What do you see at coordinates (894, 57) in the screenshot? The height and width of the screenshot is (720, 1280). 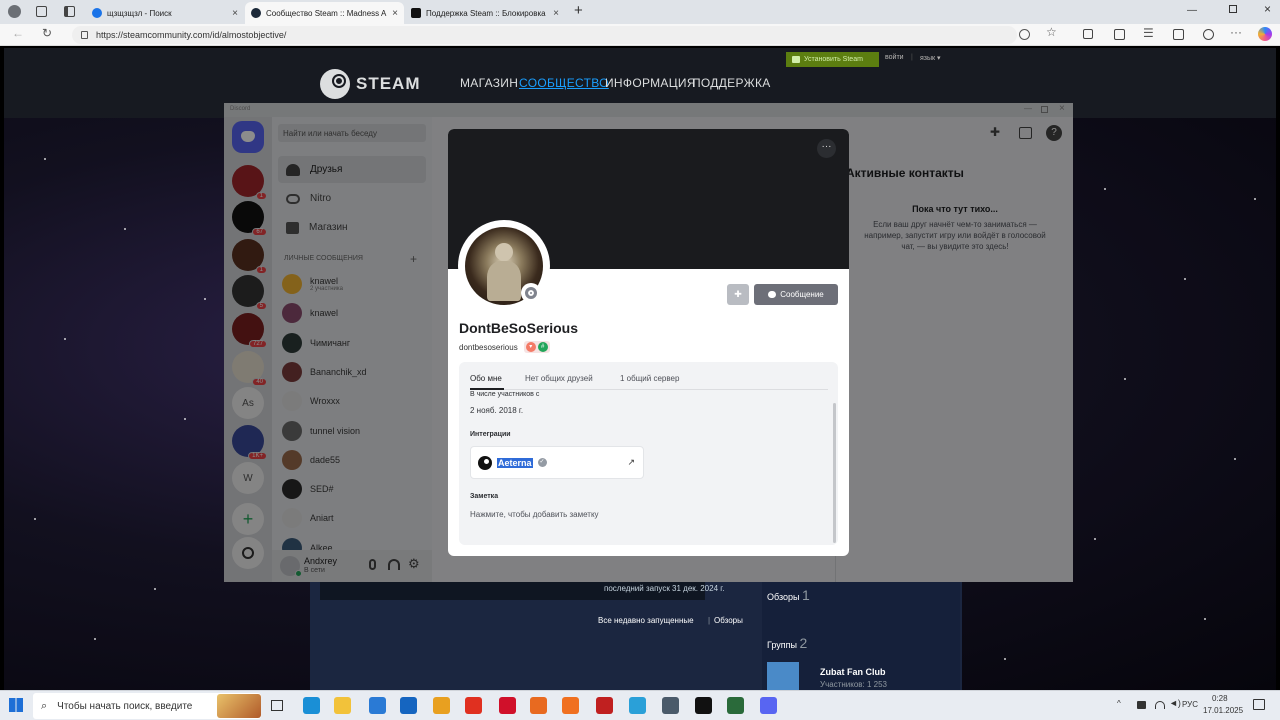 I see `login-link: войти` at bounding box center [894, 57].